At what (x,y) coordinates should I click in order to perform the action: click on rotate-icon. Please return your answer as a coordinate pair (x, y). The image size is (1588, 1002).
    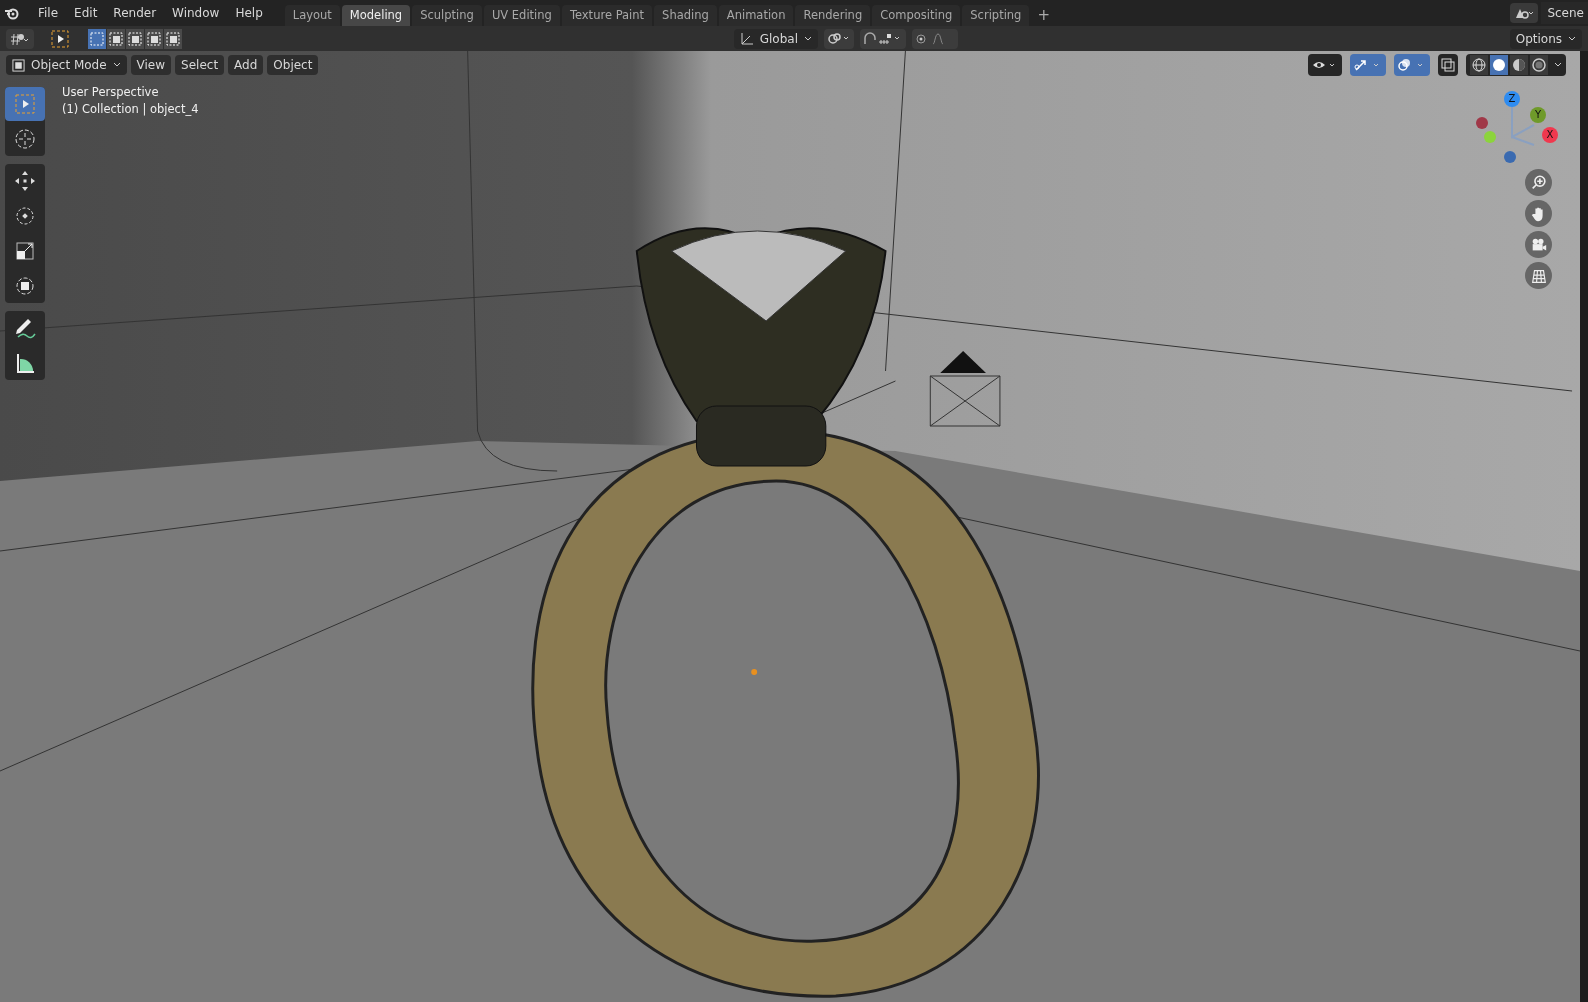
    Looking at the image, I should click on (25, 216).